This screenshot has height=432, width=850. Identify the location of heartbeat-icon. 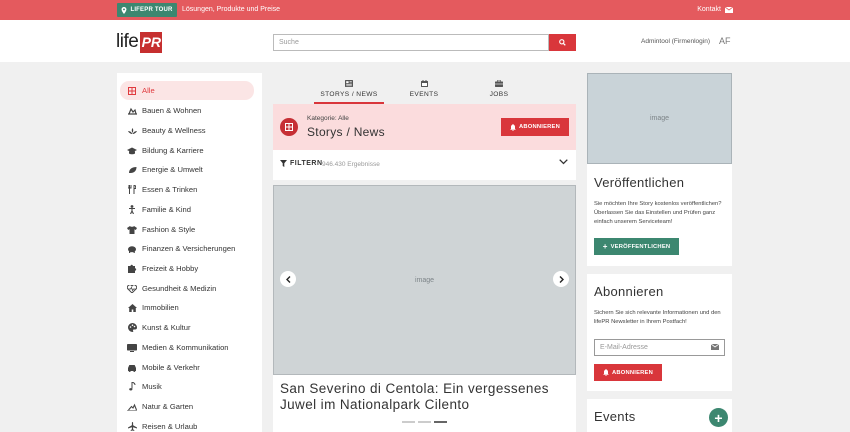
(132, 288).